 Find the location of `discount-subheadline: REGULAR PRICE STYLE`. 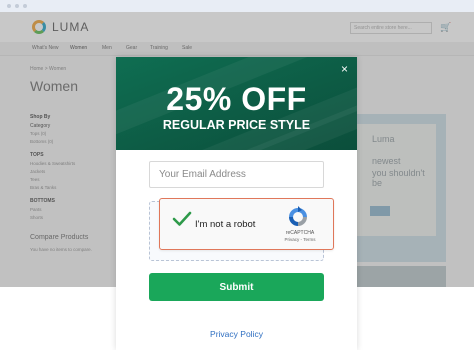

discount-subheadline: REGULAR PRICE STYLE is located at coordinates (236, 125).